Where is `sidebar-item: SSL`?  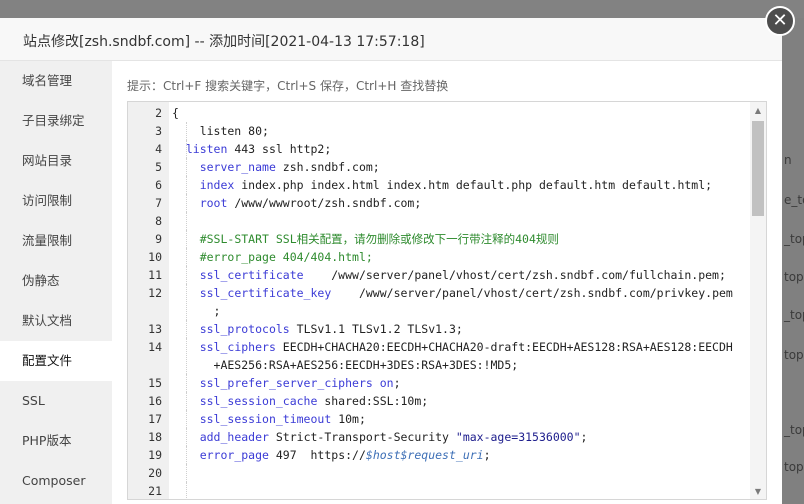
sidebar-item: SSL is located at coordinates (56, 401).